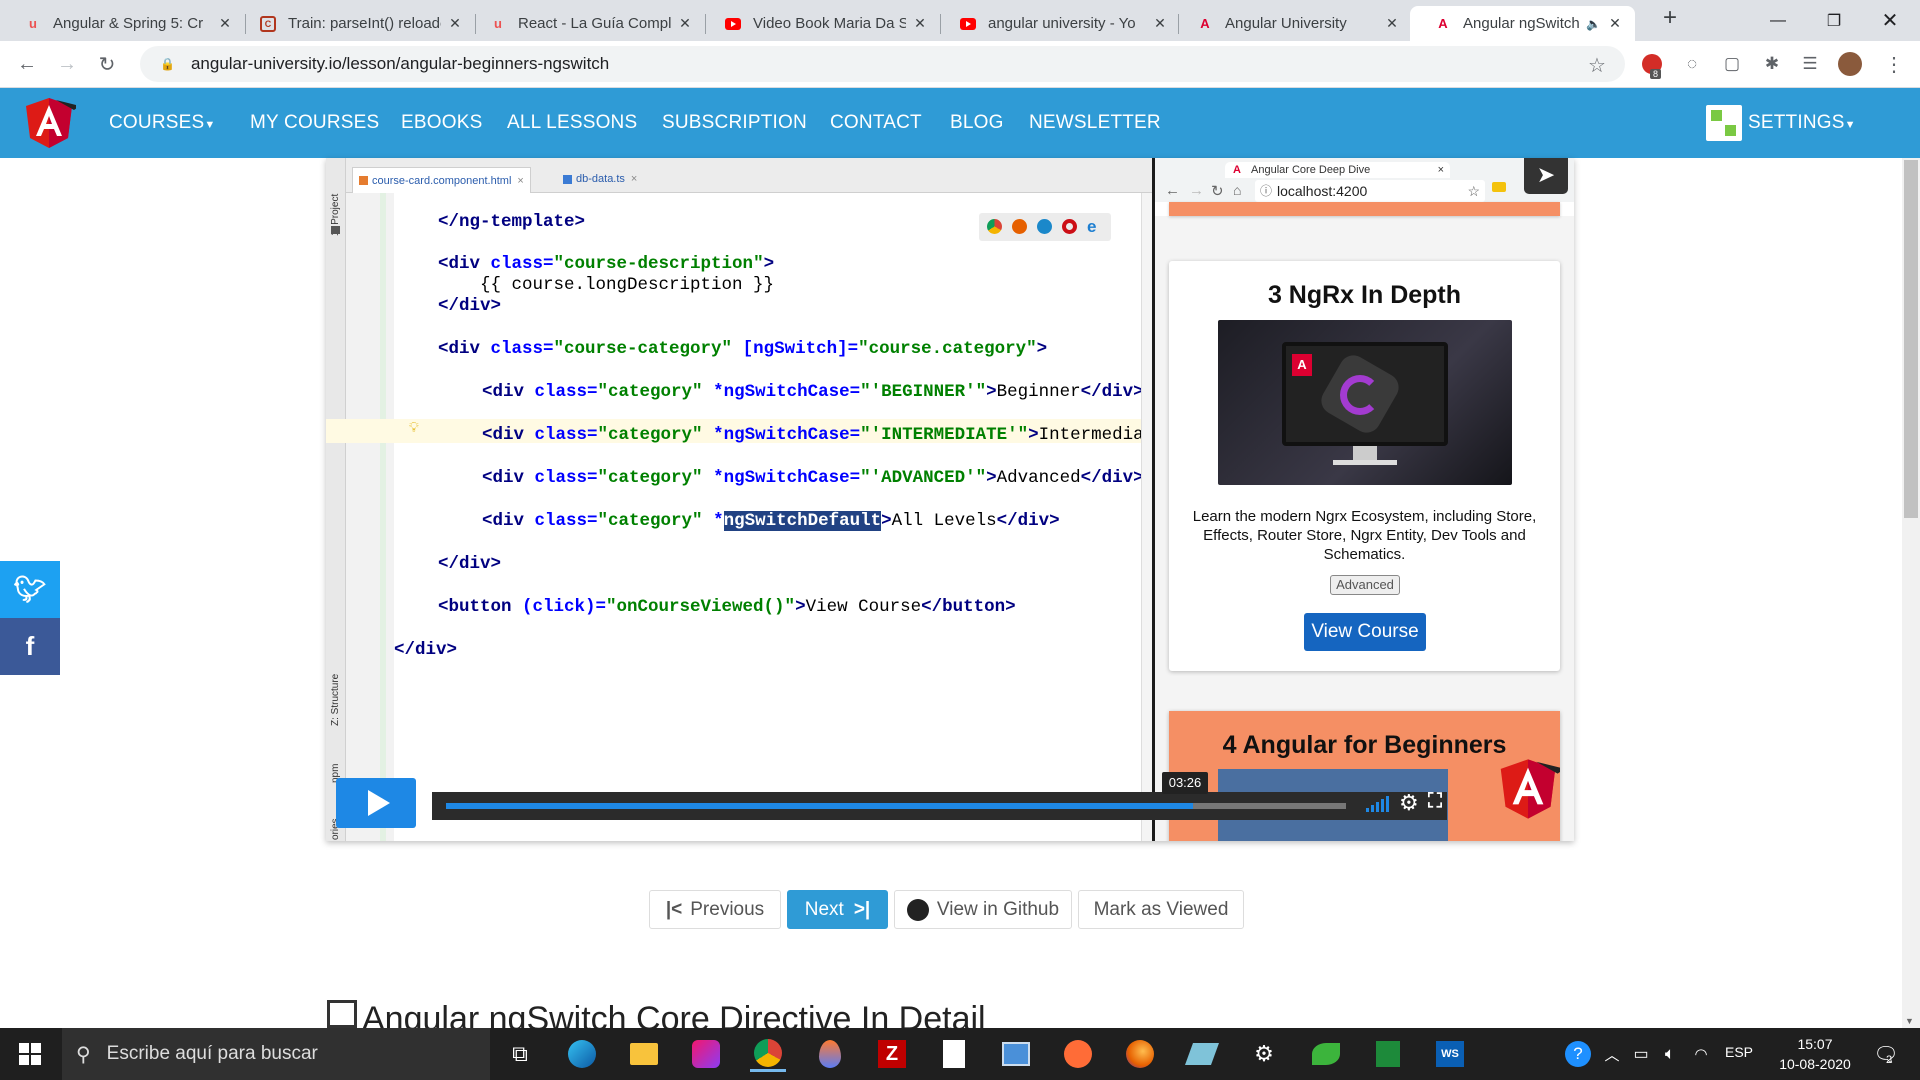  Describe the element at coordinates (954, 1054) in the screenshot. I see `notepad-icon` at that location.